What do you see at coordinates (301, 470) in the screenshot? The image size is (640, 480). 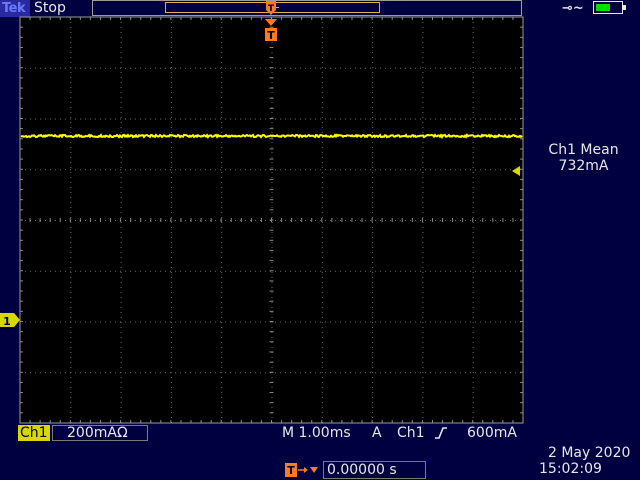 I see `trigger-position-icon: T` at bounding box center [301, 470].